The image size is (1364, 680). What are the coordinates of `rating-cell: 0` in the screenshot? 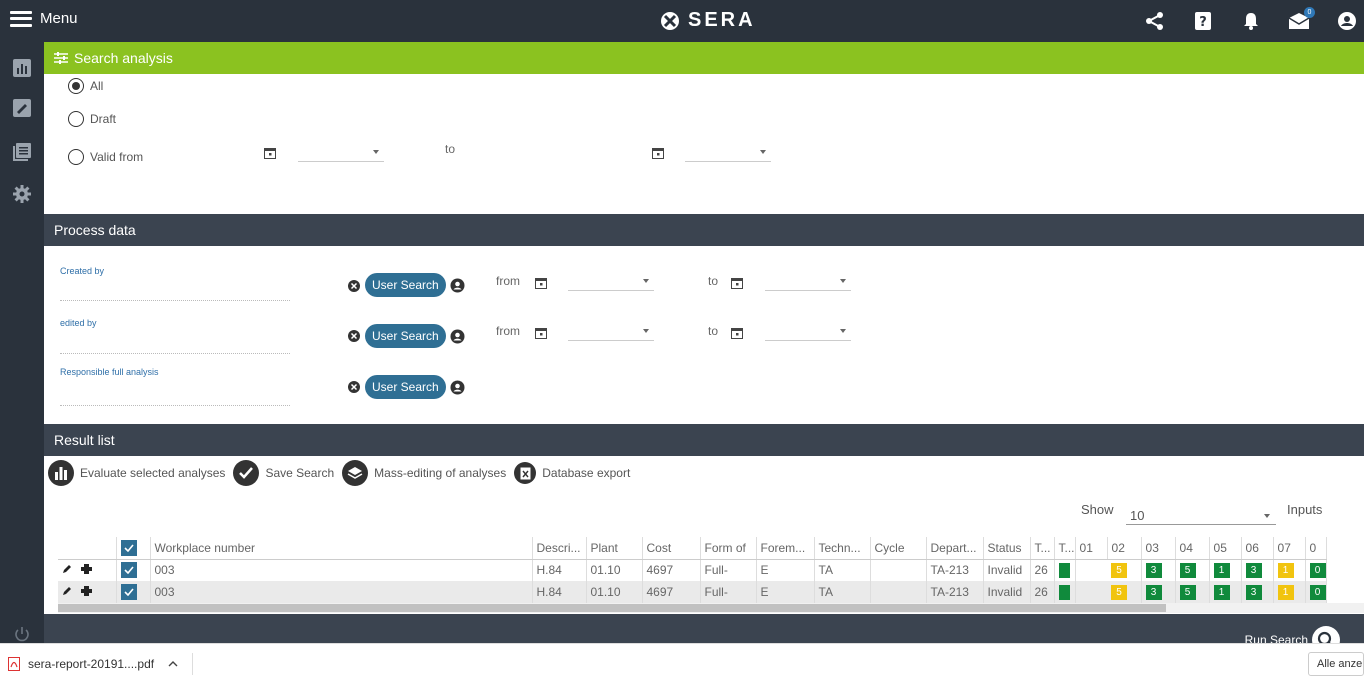 It's located at (1317, 570).